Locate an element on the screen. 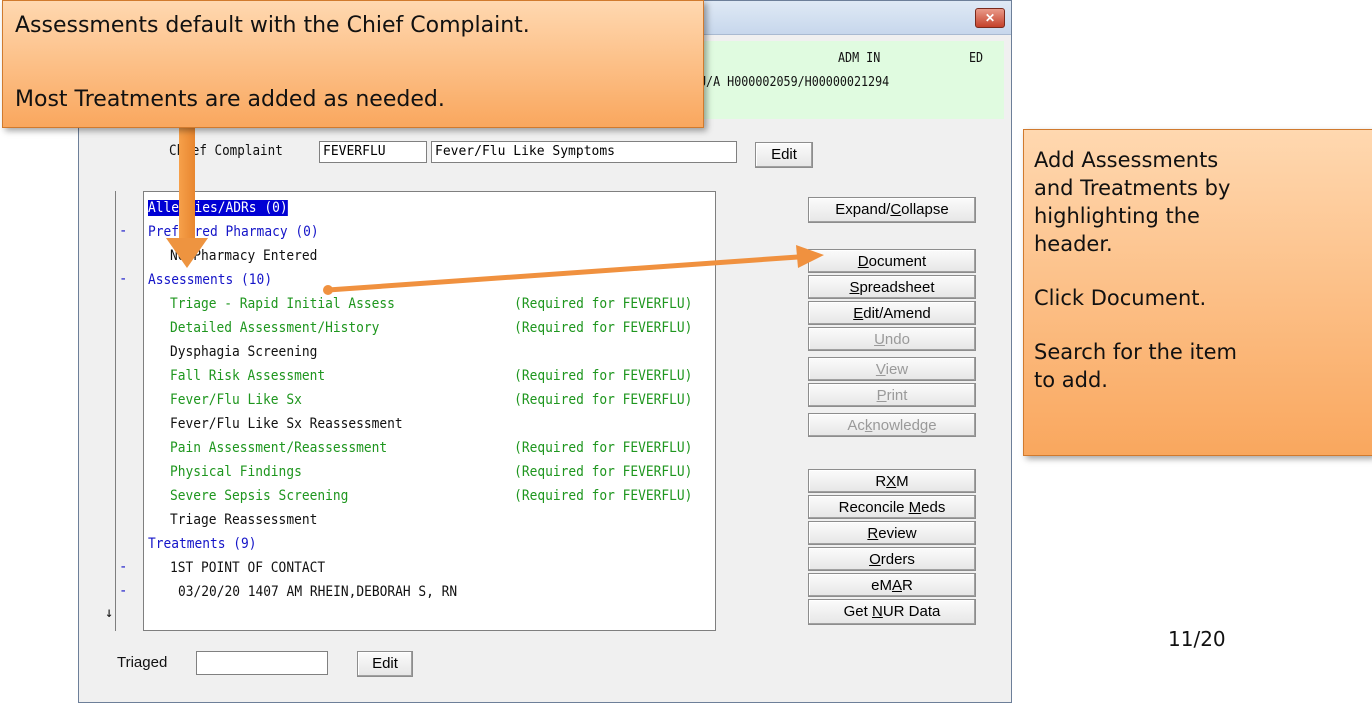 This screenshot has height=703, width=1372. callout-right-line: Search for the item is located at coordinates (1135, 352).